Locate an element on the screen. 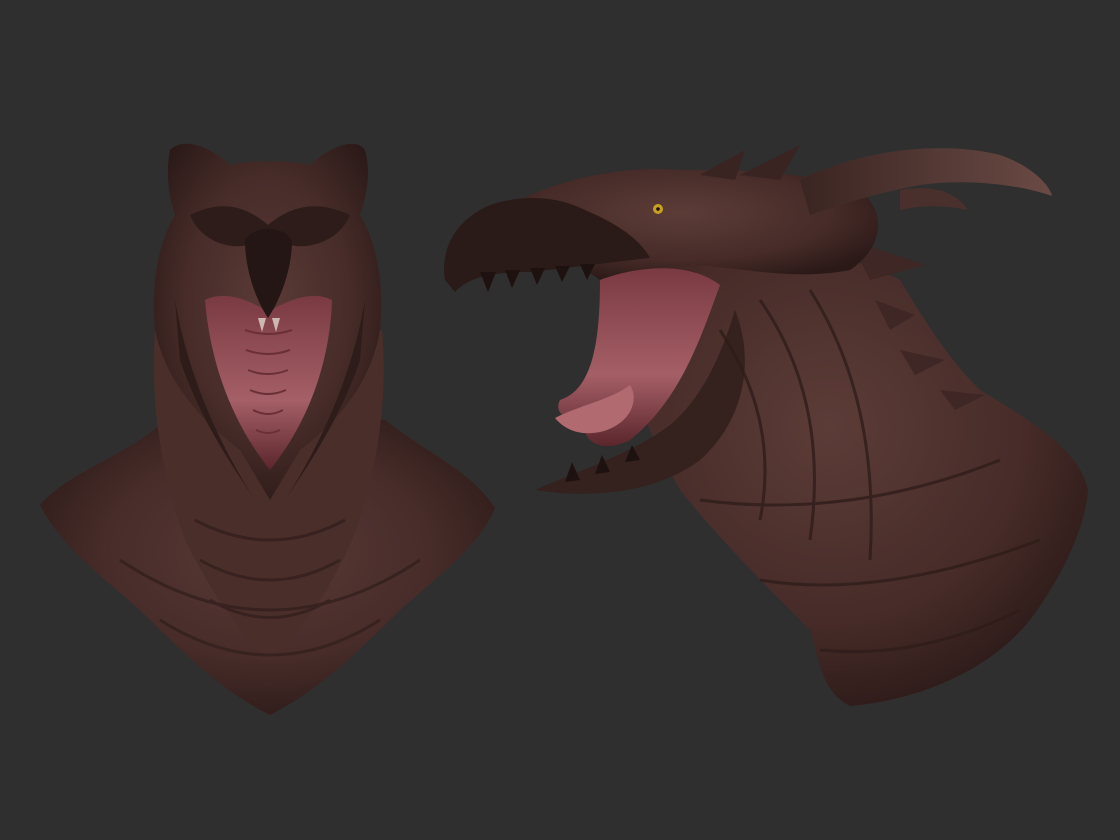 This screenshot has height=840, width=1120. side-horn-small is located at coordinates (934, 199).